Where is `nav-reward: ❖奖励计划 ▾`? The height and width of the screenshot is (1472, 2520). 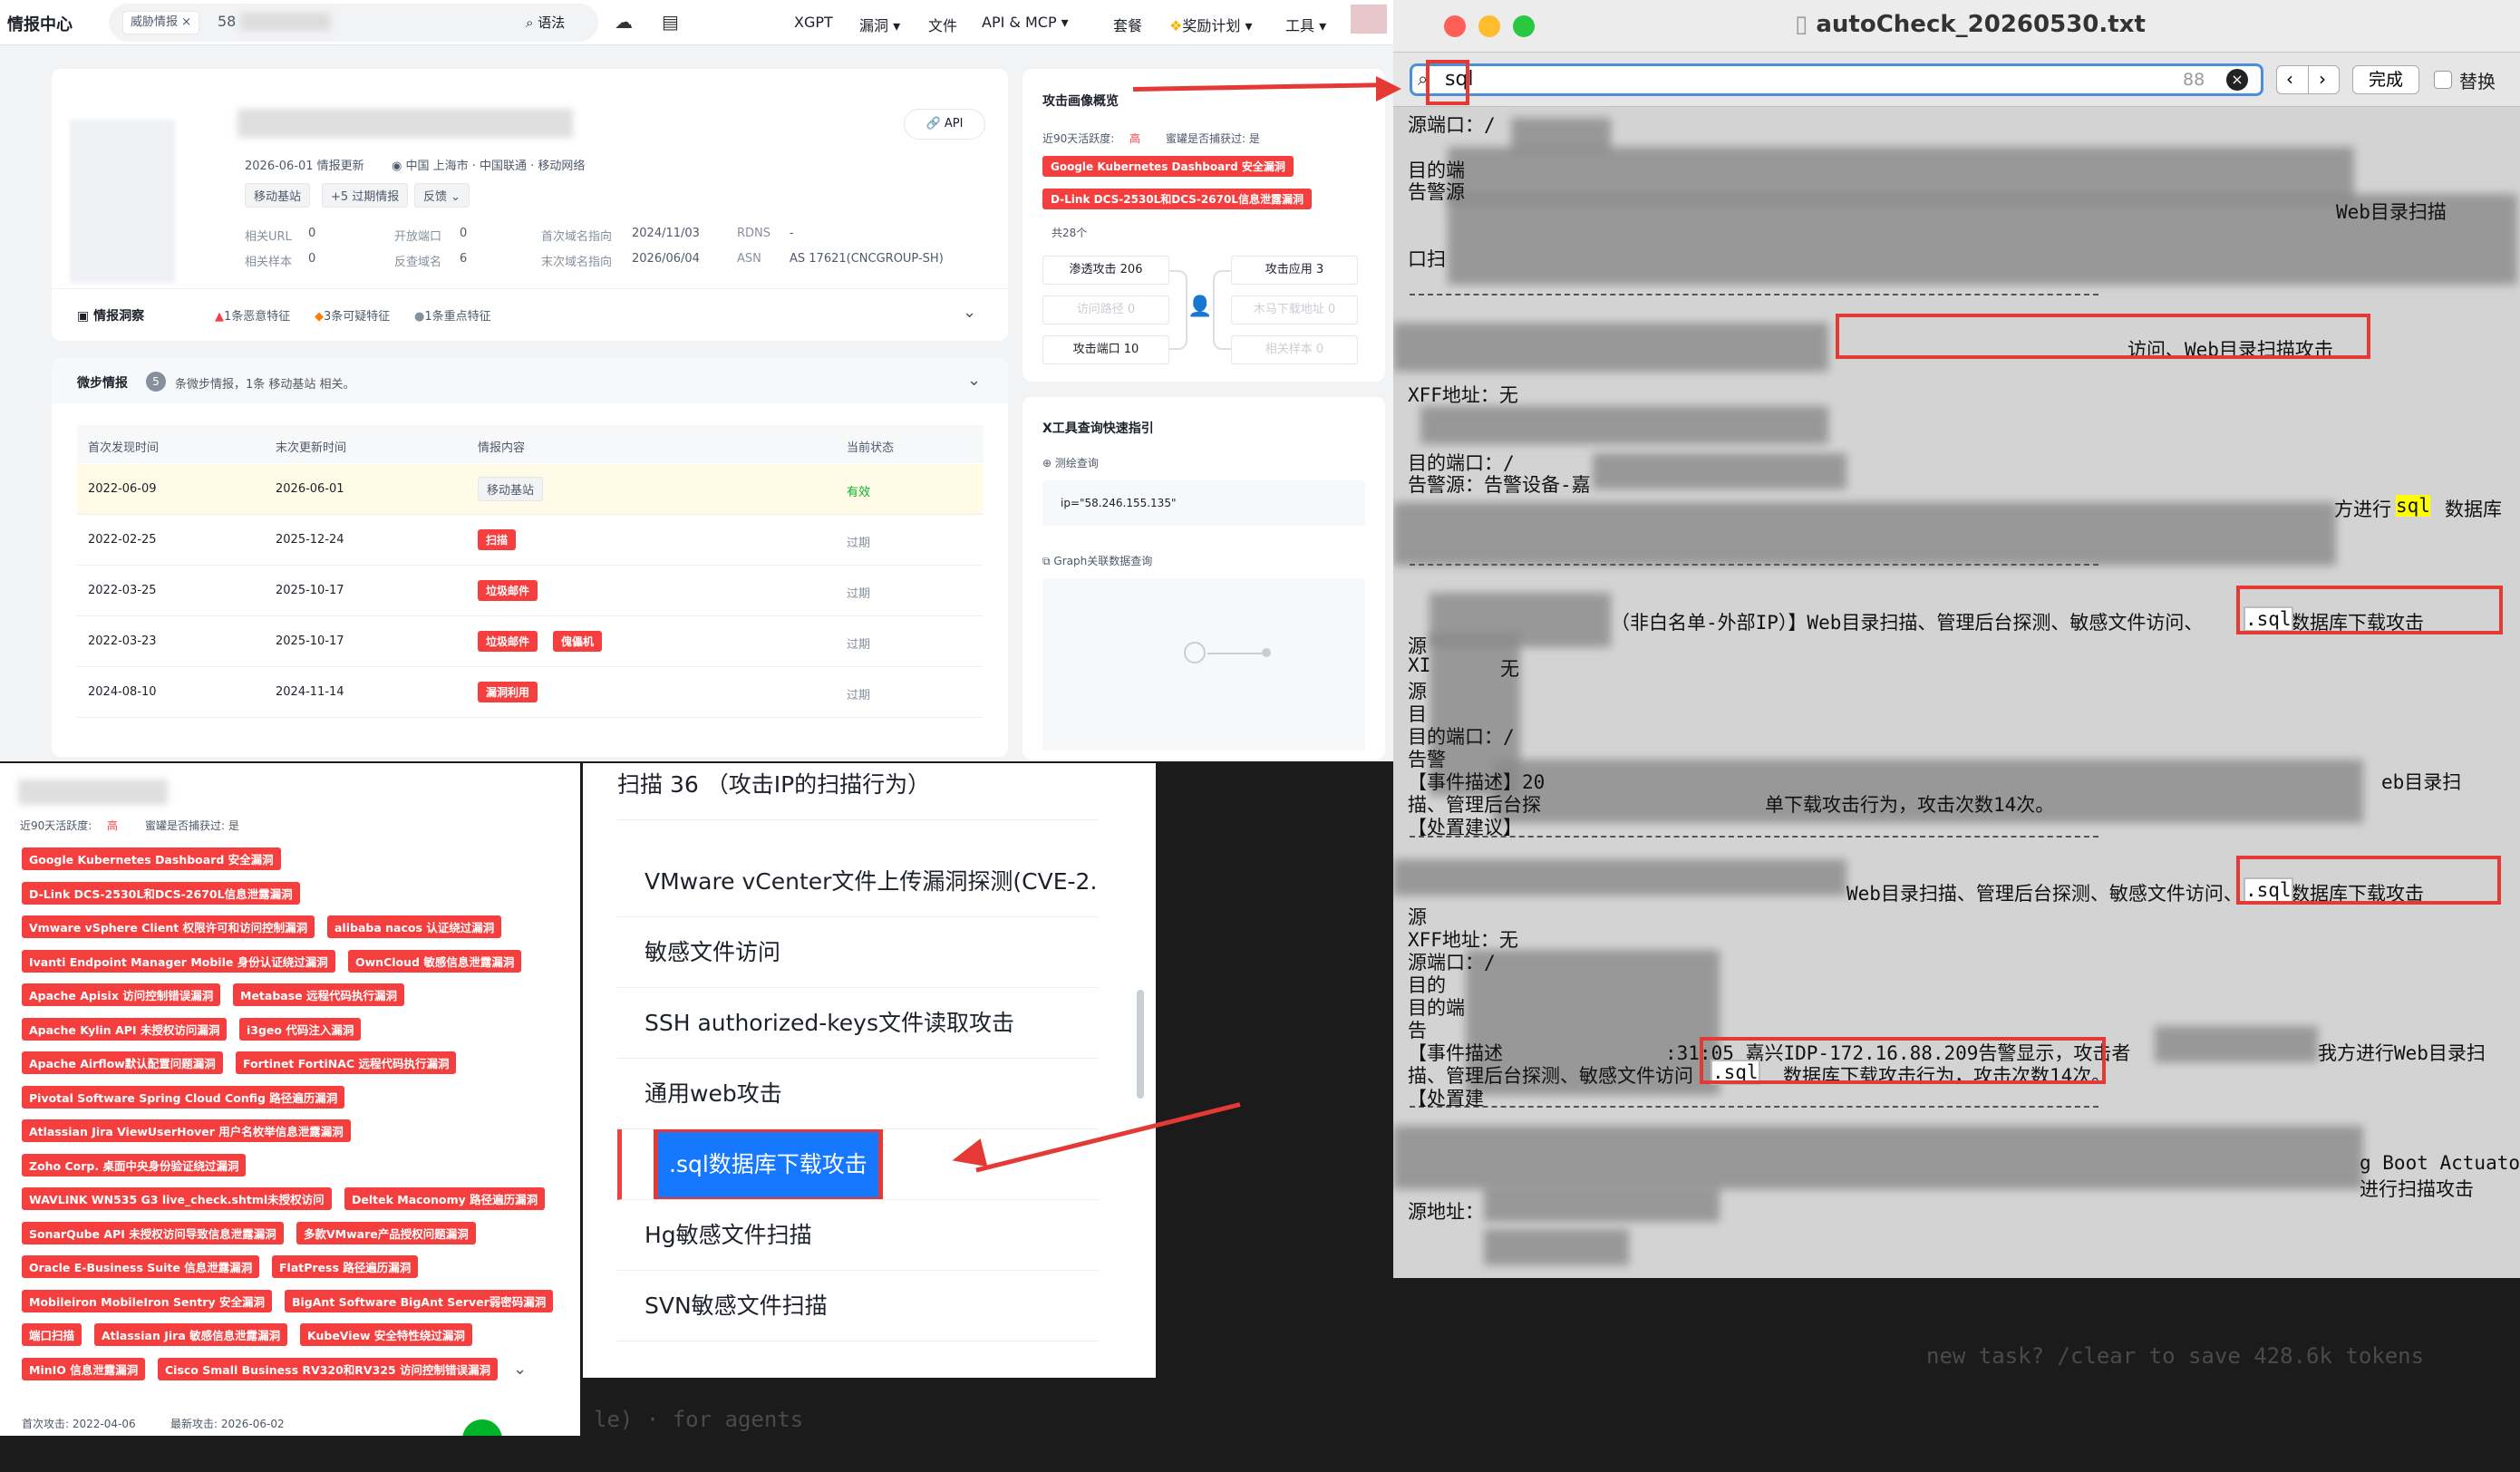
nav-reward: ❖奖励计划 ▾ is located at coordinates (1211, 24).